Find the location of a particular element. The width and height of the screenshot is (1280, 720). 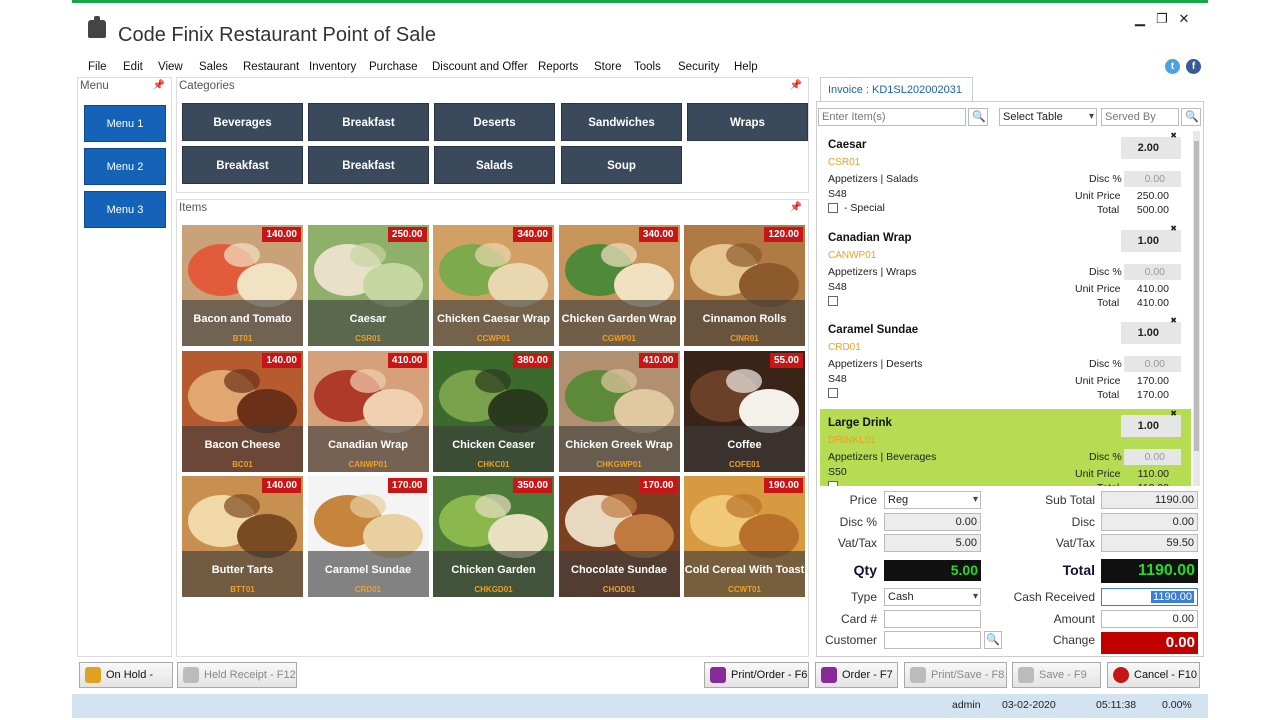

menu-button-2: Menu 2 is located at coordinates (125, 166).